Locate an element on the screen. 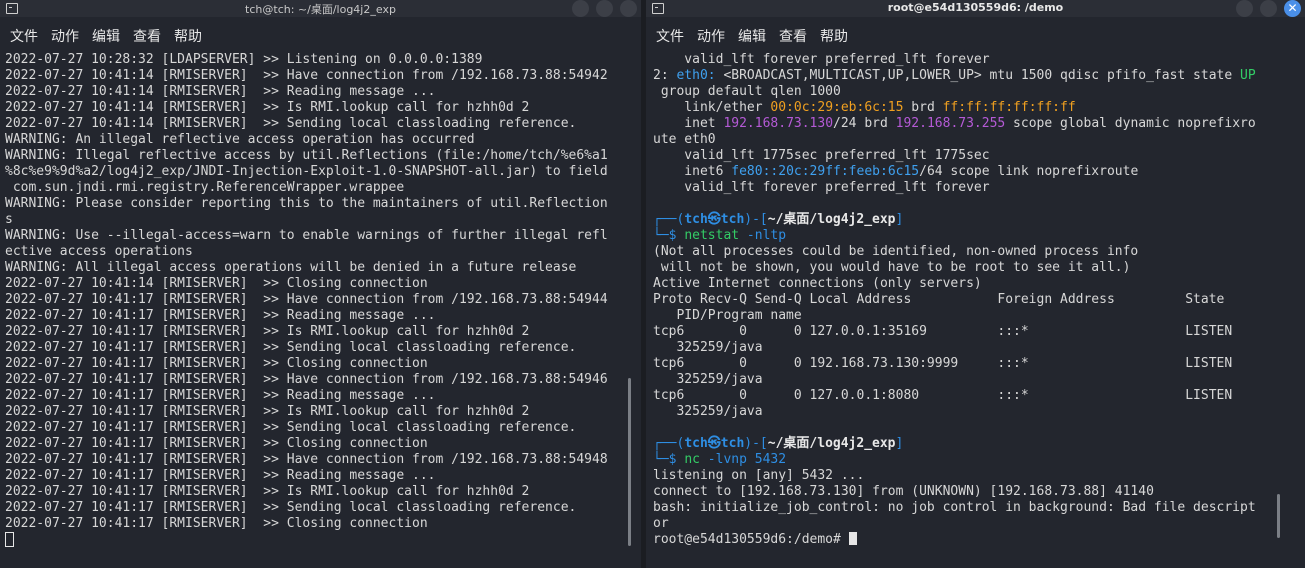 The height and width of the screenshot is (568, 1305). command-line: └─$ nc -lvnp 5432 is located at coordinates (954, 460).